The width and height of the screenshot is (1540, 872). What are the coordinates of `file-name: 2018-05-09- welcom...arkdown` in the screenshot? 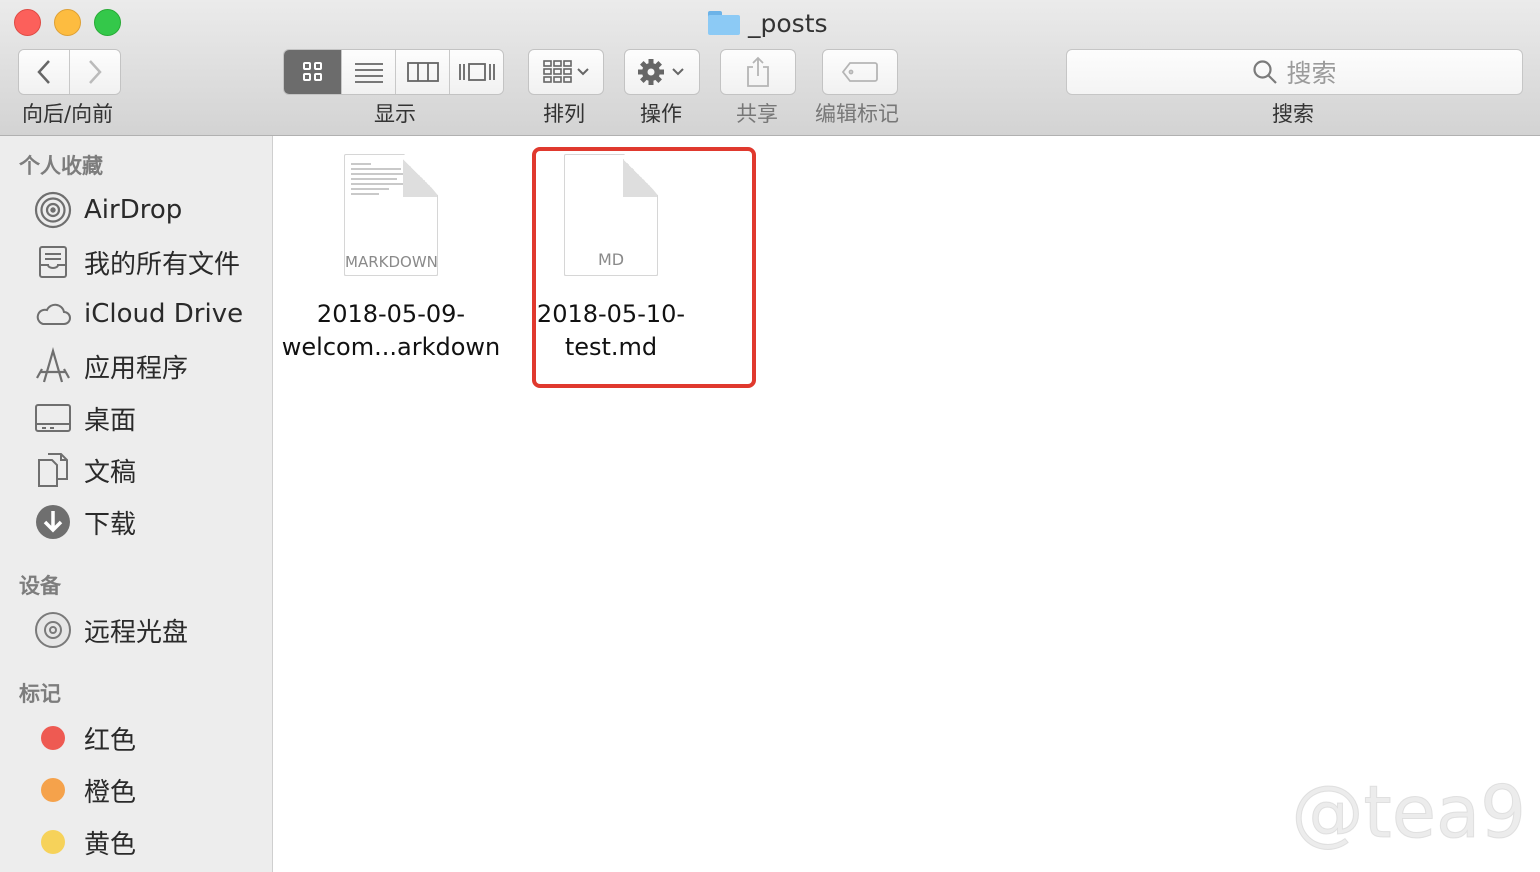 It's located at (391, 331).